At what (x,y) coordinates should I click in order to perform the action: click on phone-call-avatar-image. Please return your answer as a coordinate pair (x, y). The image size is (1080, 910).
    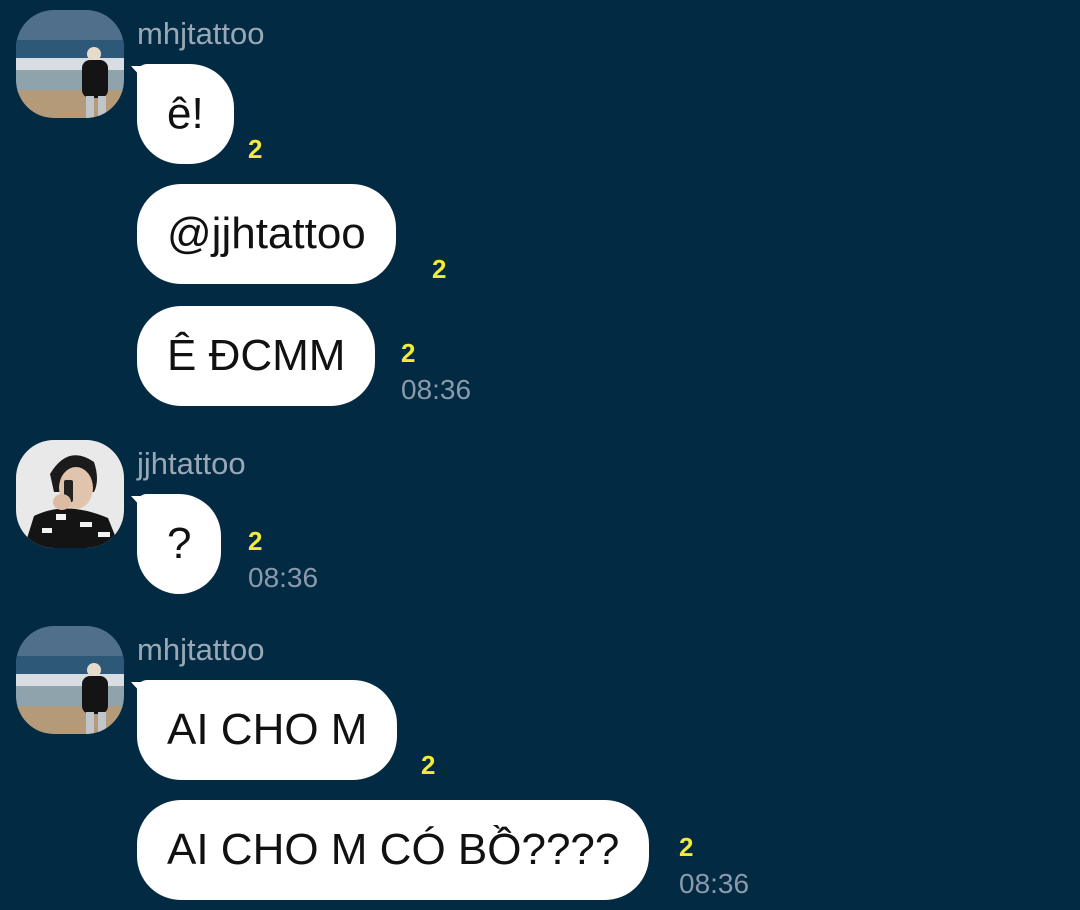
    Looking at the image, I should click on (70, 494).